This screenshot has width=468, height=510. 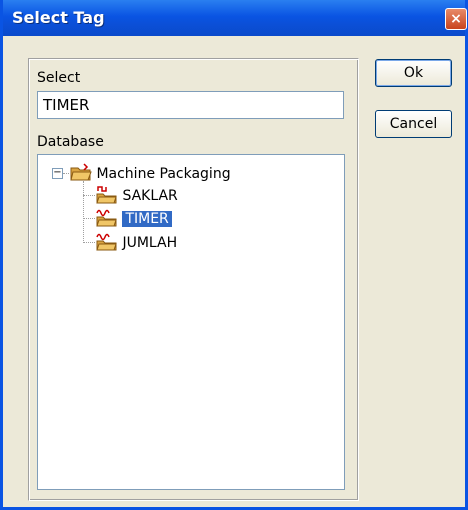 What do you see at coordinates (150, 196) in the screenshot?
I see `tree-item-label: SAKLAR` at bounding box center [150, 196].